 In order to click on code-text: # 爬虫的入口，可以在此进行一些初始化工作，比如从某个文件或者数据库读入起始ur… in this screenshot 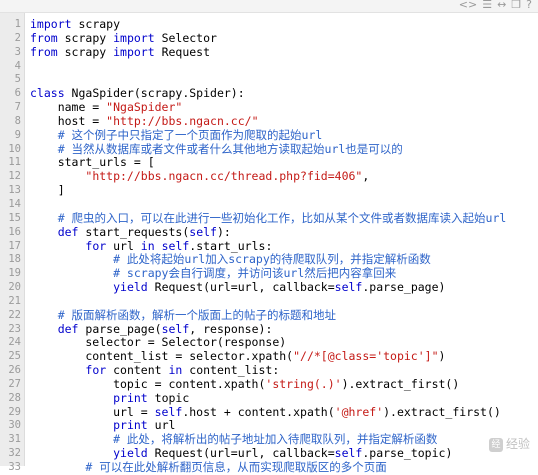, I will do `click(268, 218)`.